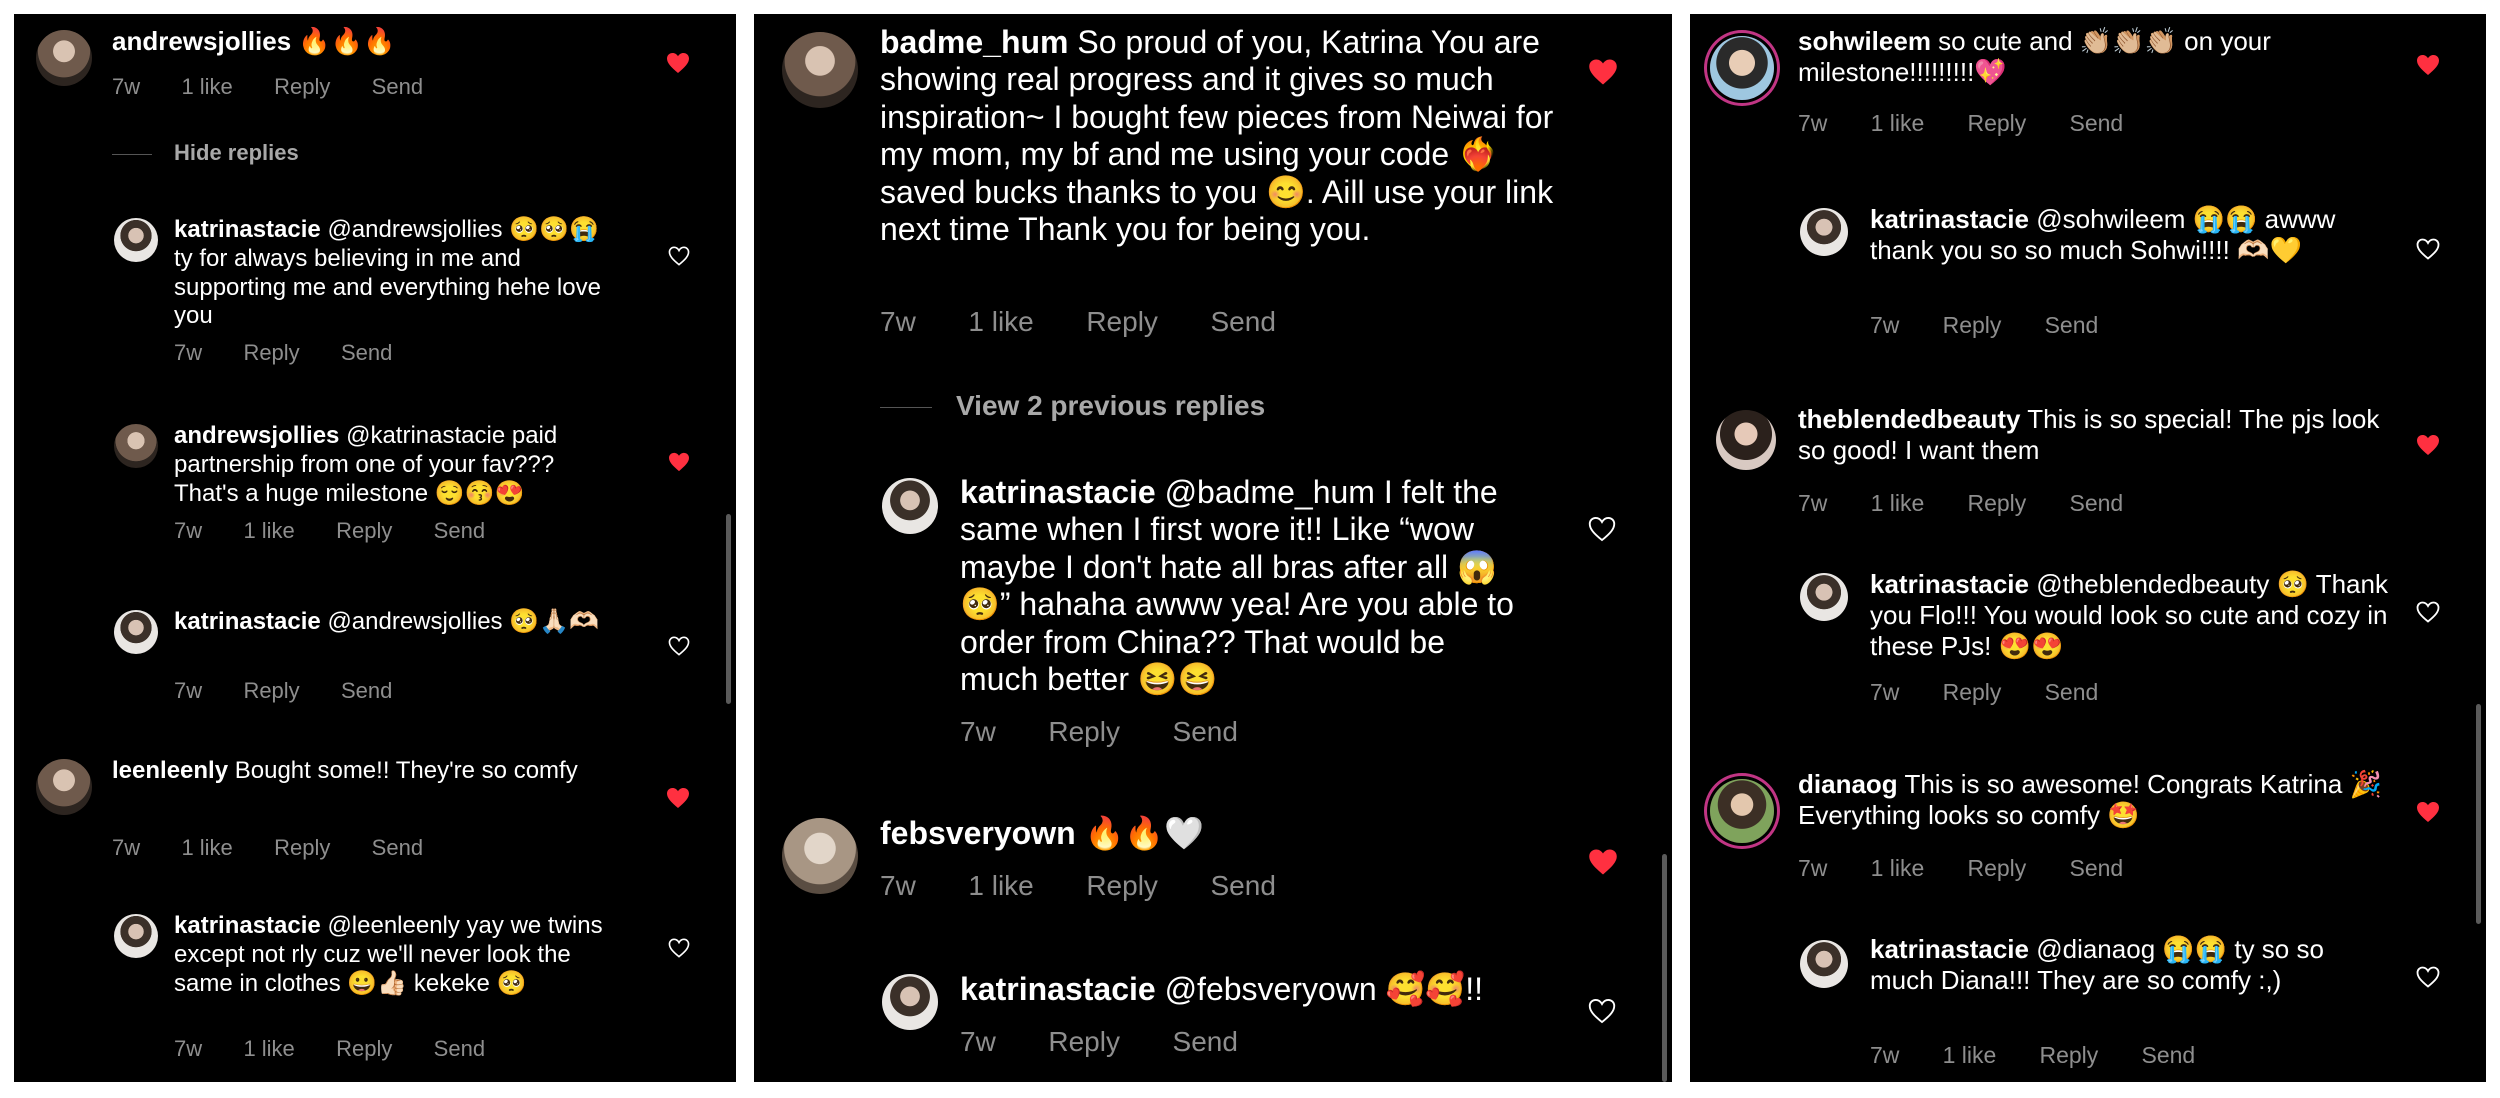  Describe the element at coordinates (1072, 406) in the screenshot. I see `view-previous-replies-button: View 2 previous replies` at that location.